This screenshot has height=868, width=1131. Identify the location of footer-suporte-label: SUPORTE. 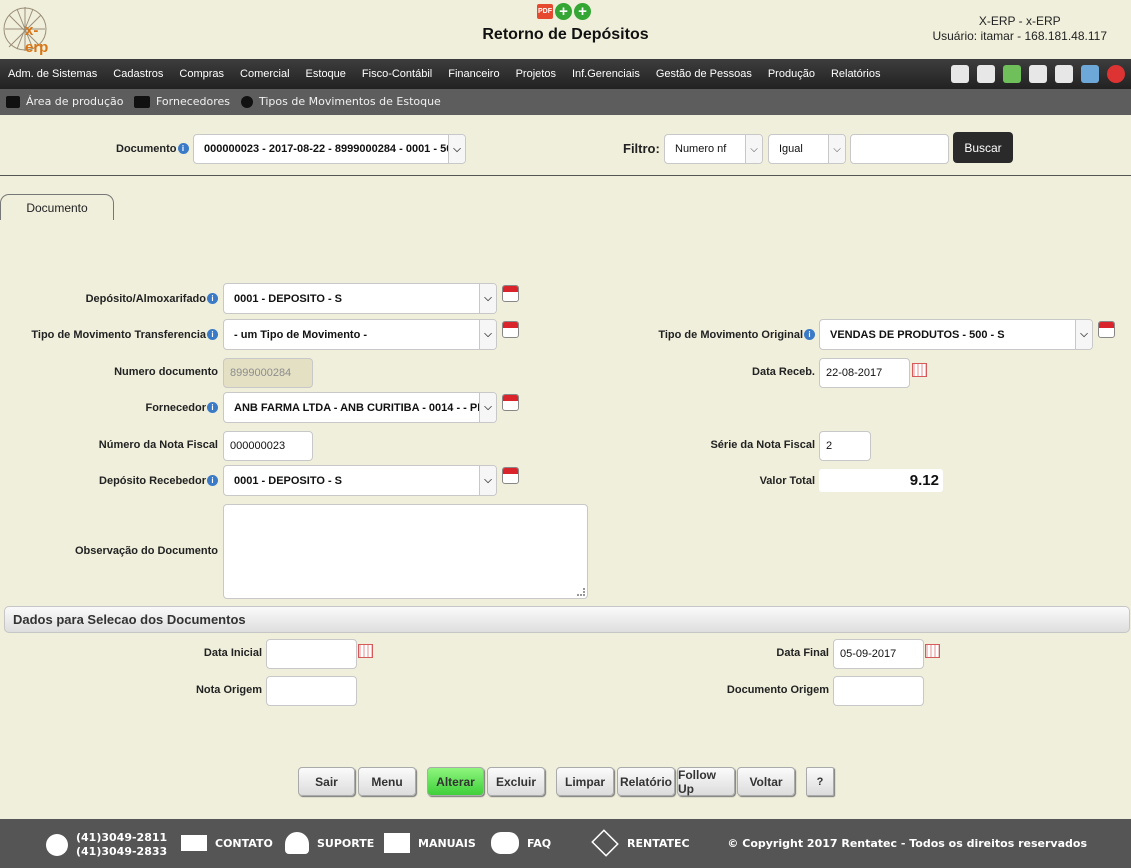
(346, 843).